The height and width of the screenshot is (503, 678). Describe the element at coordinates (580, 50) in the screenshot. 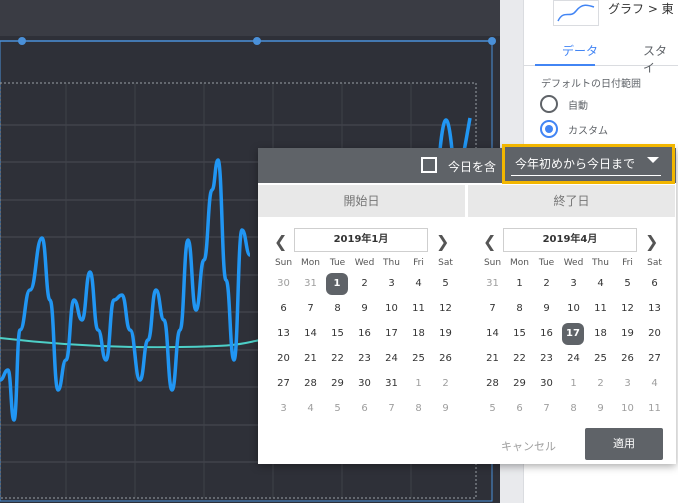

I see `tab-data: データ` at that location.